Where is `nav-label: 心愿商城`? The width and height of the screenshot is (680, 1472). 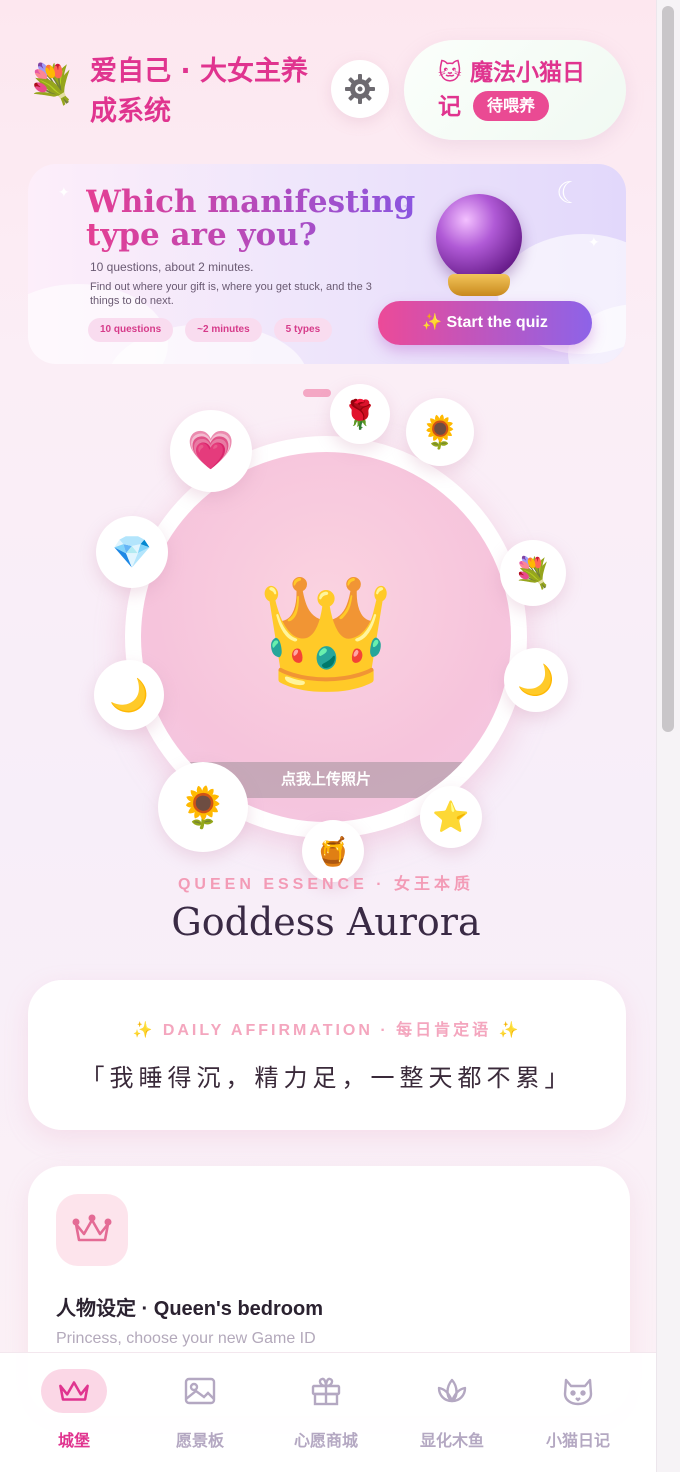
nav-label: 心愿商城 is located at coordinates (325, 1441).